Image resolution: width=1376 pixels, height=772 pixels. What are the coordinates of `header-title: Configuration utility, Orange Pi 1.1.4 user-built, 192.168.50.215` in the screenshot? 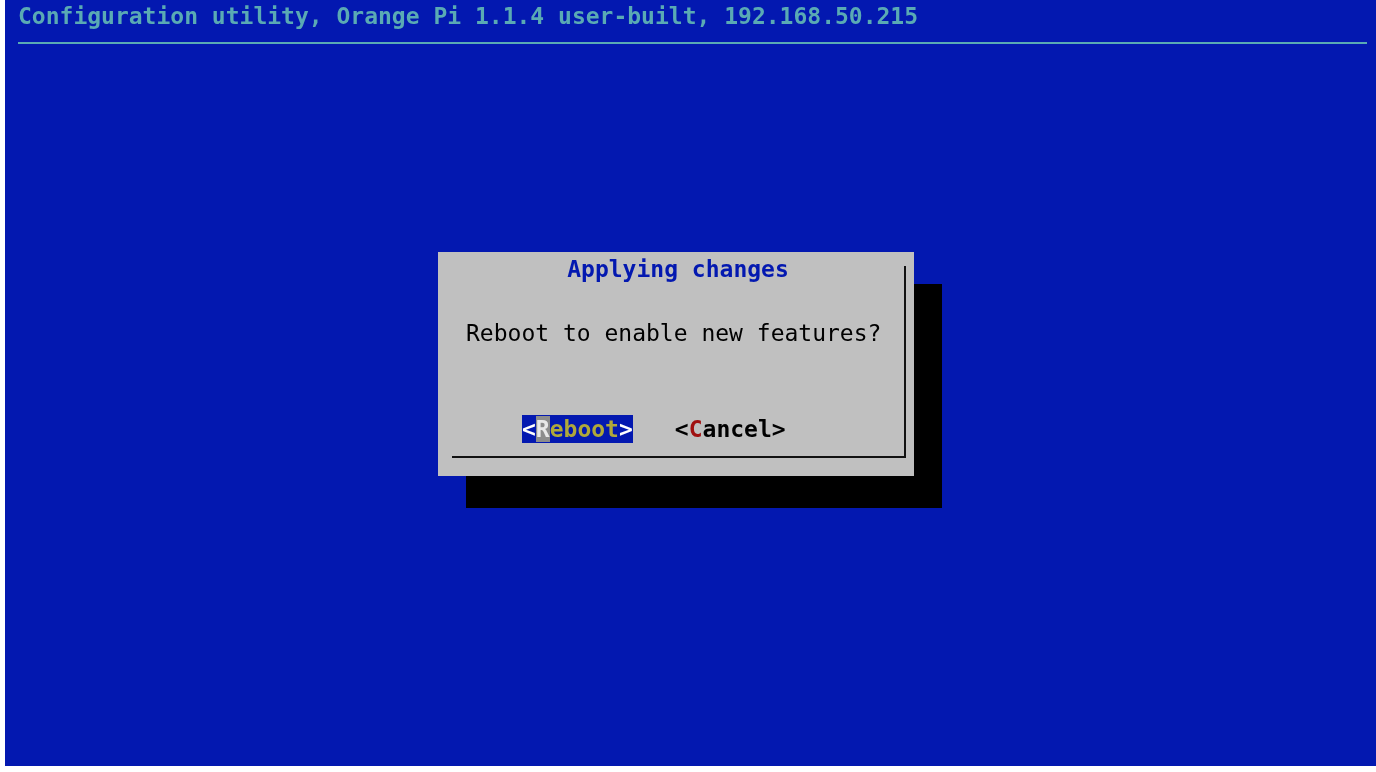 It's located at (468, 16).